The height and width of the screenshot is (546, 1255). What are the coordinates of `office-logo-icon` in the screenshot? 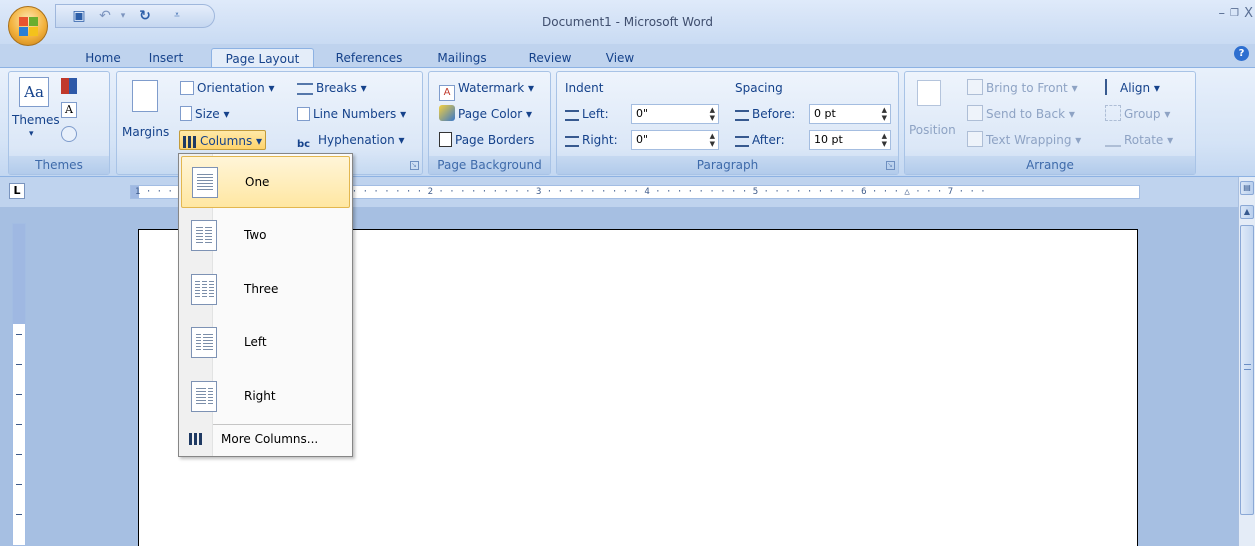 It's located at (29, 27).